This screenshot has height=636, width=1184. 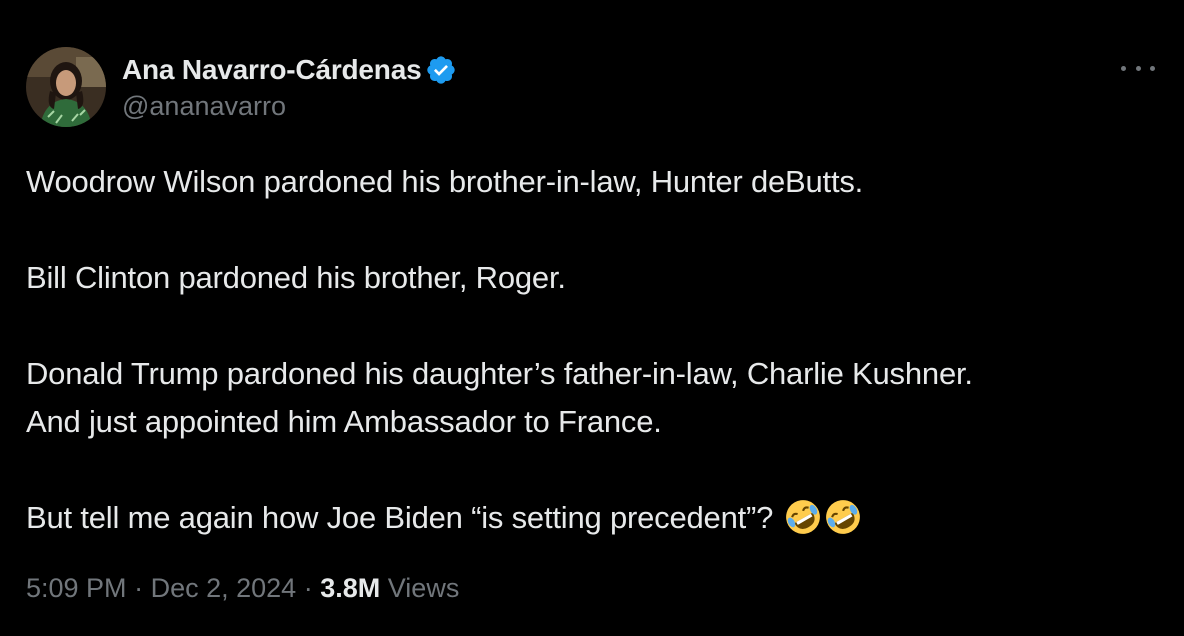 I want to click on more-horizontal-icon, so click(x=1138, y=68).